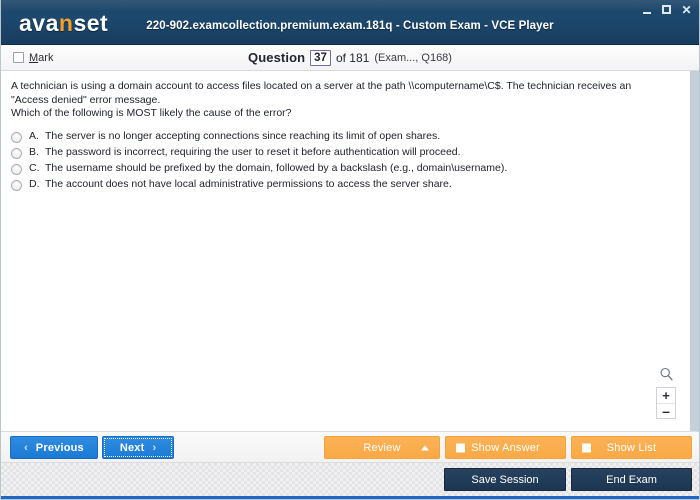 Image resolution: width=700 pixels, height=500 pixels. I want to click on close-button: ✕, so click(686, 9).